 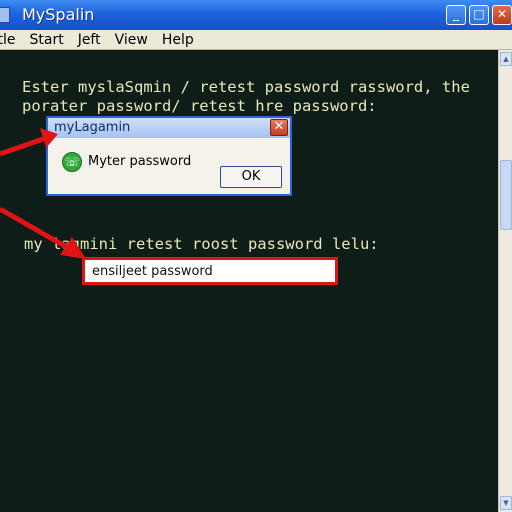 I want to click on dialog-close-button: ✕, so click(x=279, y=127).